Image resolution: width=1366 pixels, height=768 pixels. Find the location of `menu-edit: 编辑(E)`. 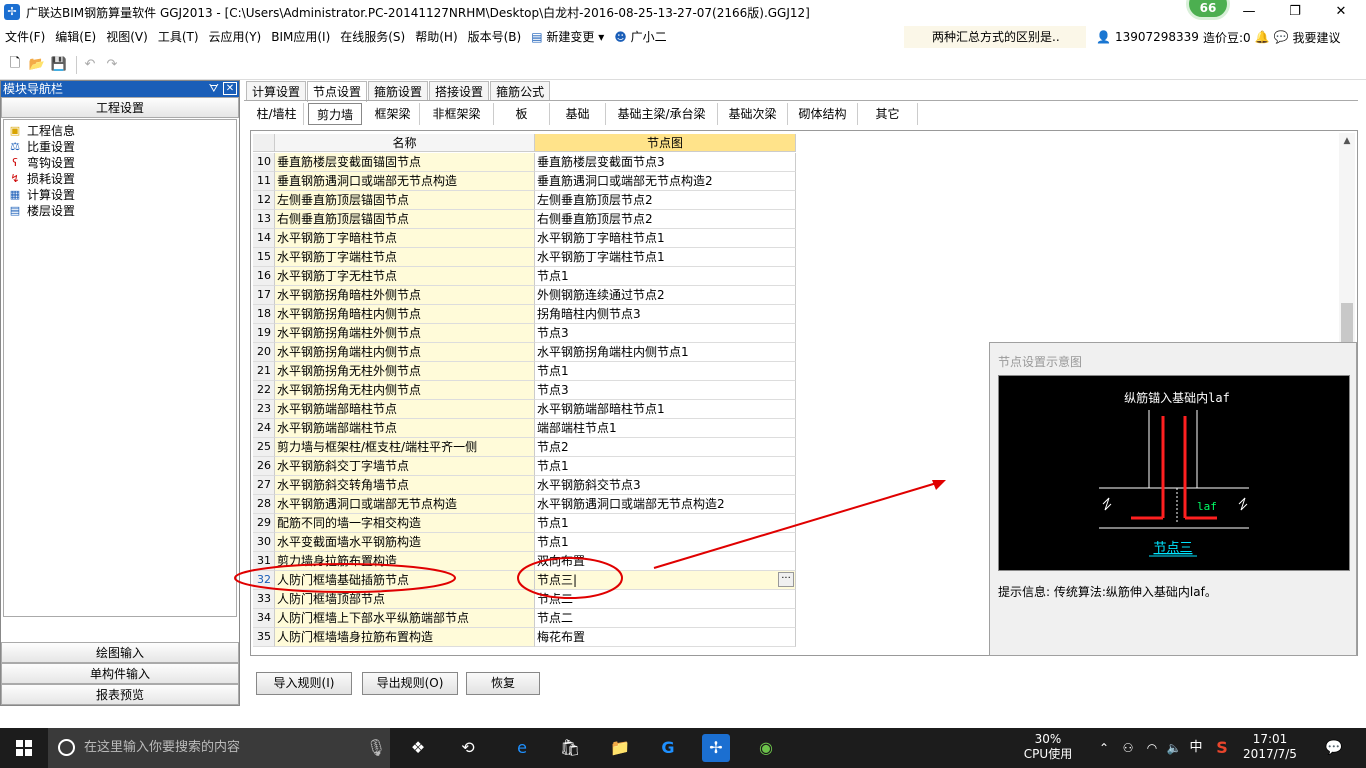

menu-edit: 编辑(E) is located at coordinates (75, 37).